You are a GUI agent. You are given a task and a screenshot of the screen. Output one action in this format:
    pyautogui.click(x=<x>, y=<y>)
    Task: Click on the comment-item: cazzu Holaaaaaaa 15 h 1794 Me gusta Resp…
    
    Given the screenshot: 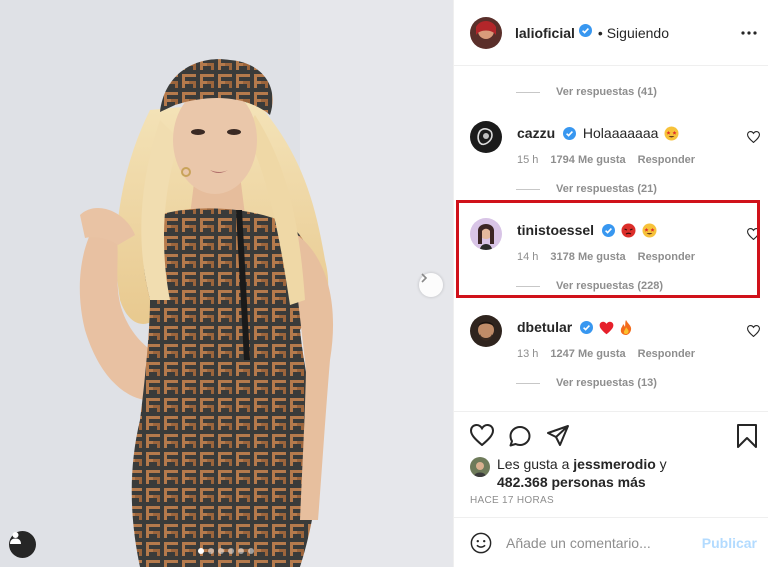 What is the action you would take?
    pyautogui.click(x=615, y=151)
    